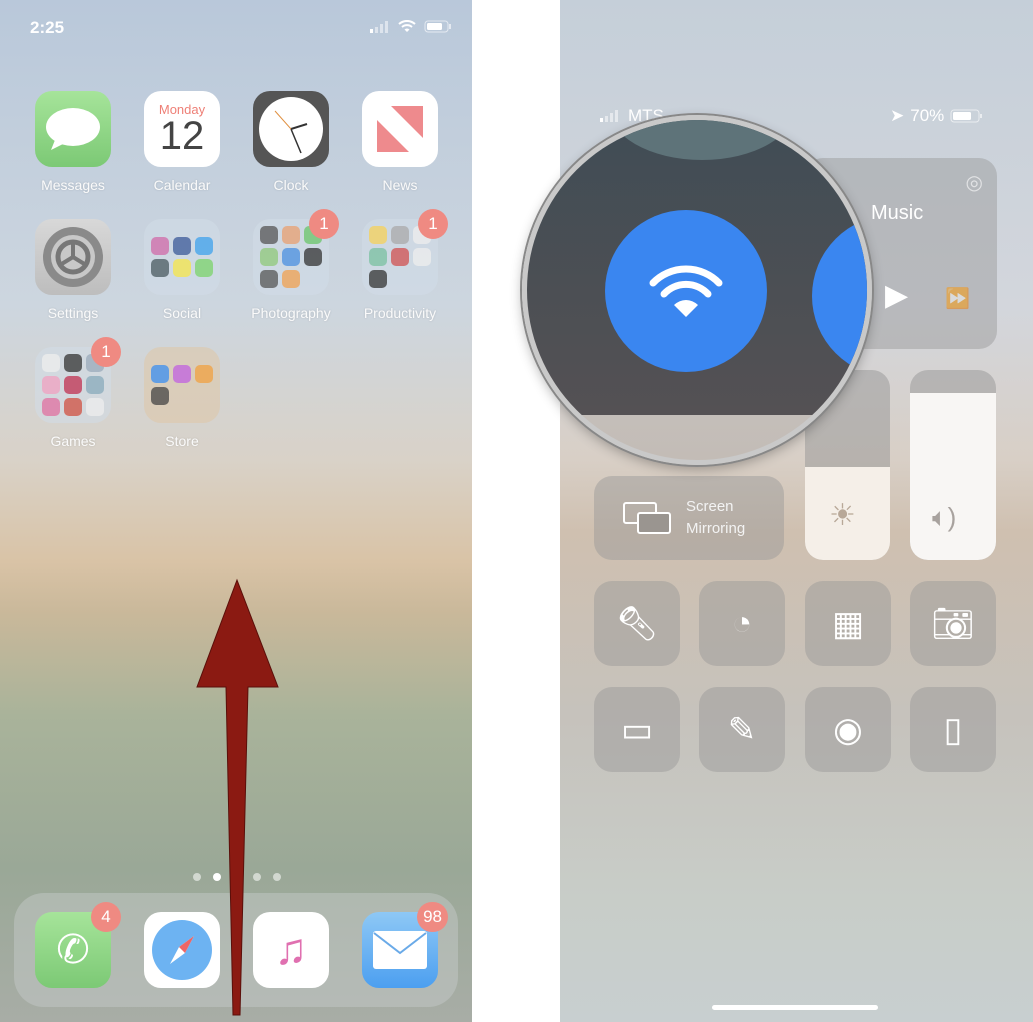 This screenshot has height=1022, width=1033. I want to click on notification-badge: 98, so click(432, 917).